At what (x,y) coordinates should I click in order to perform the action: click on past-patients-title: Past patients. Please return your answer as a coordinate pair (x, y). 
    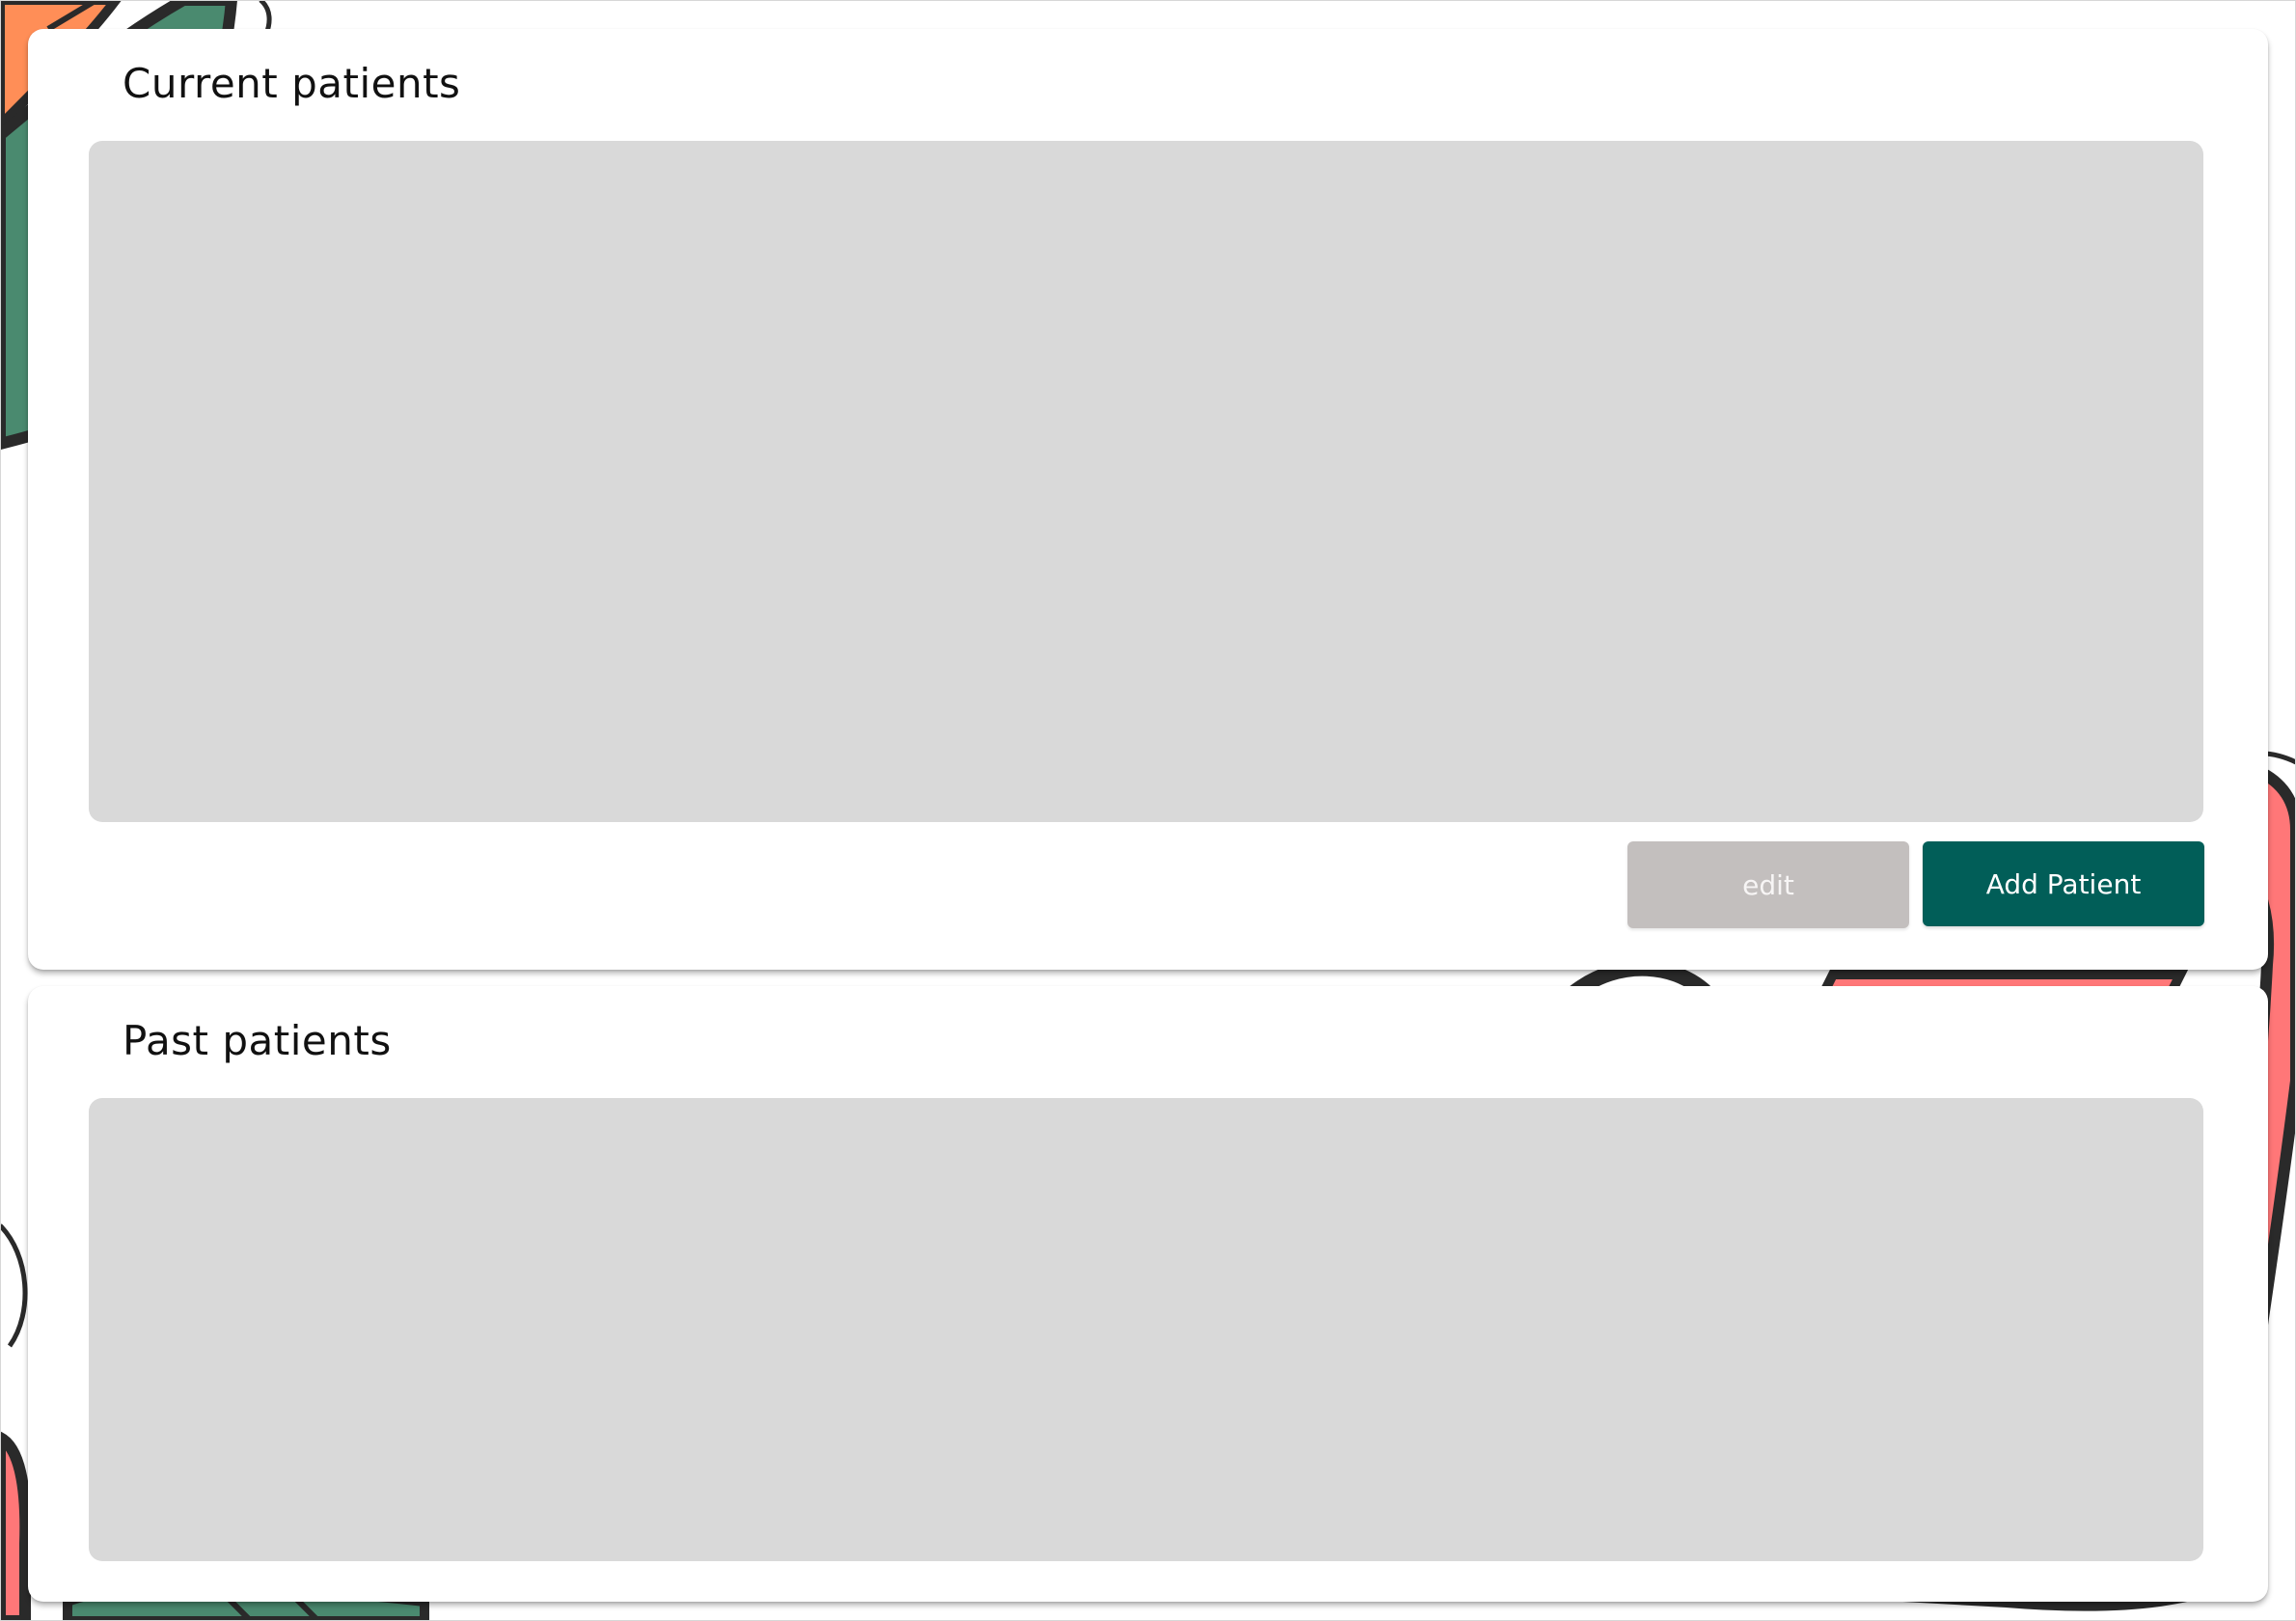
    Looking at the image, I should click on (257, 1040).